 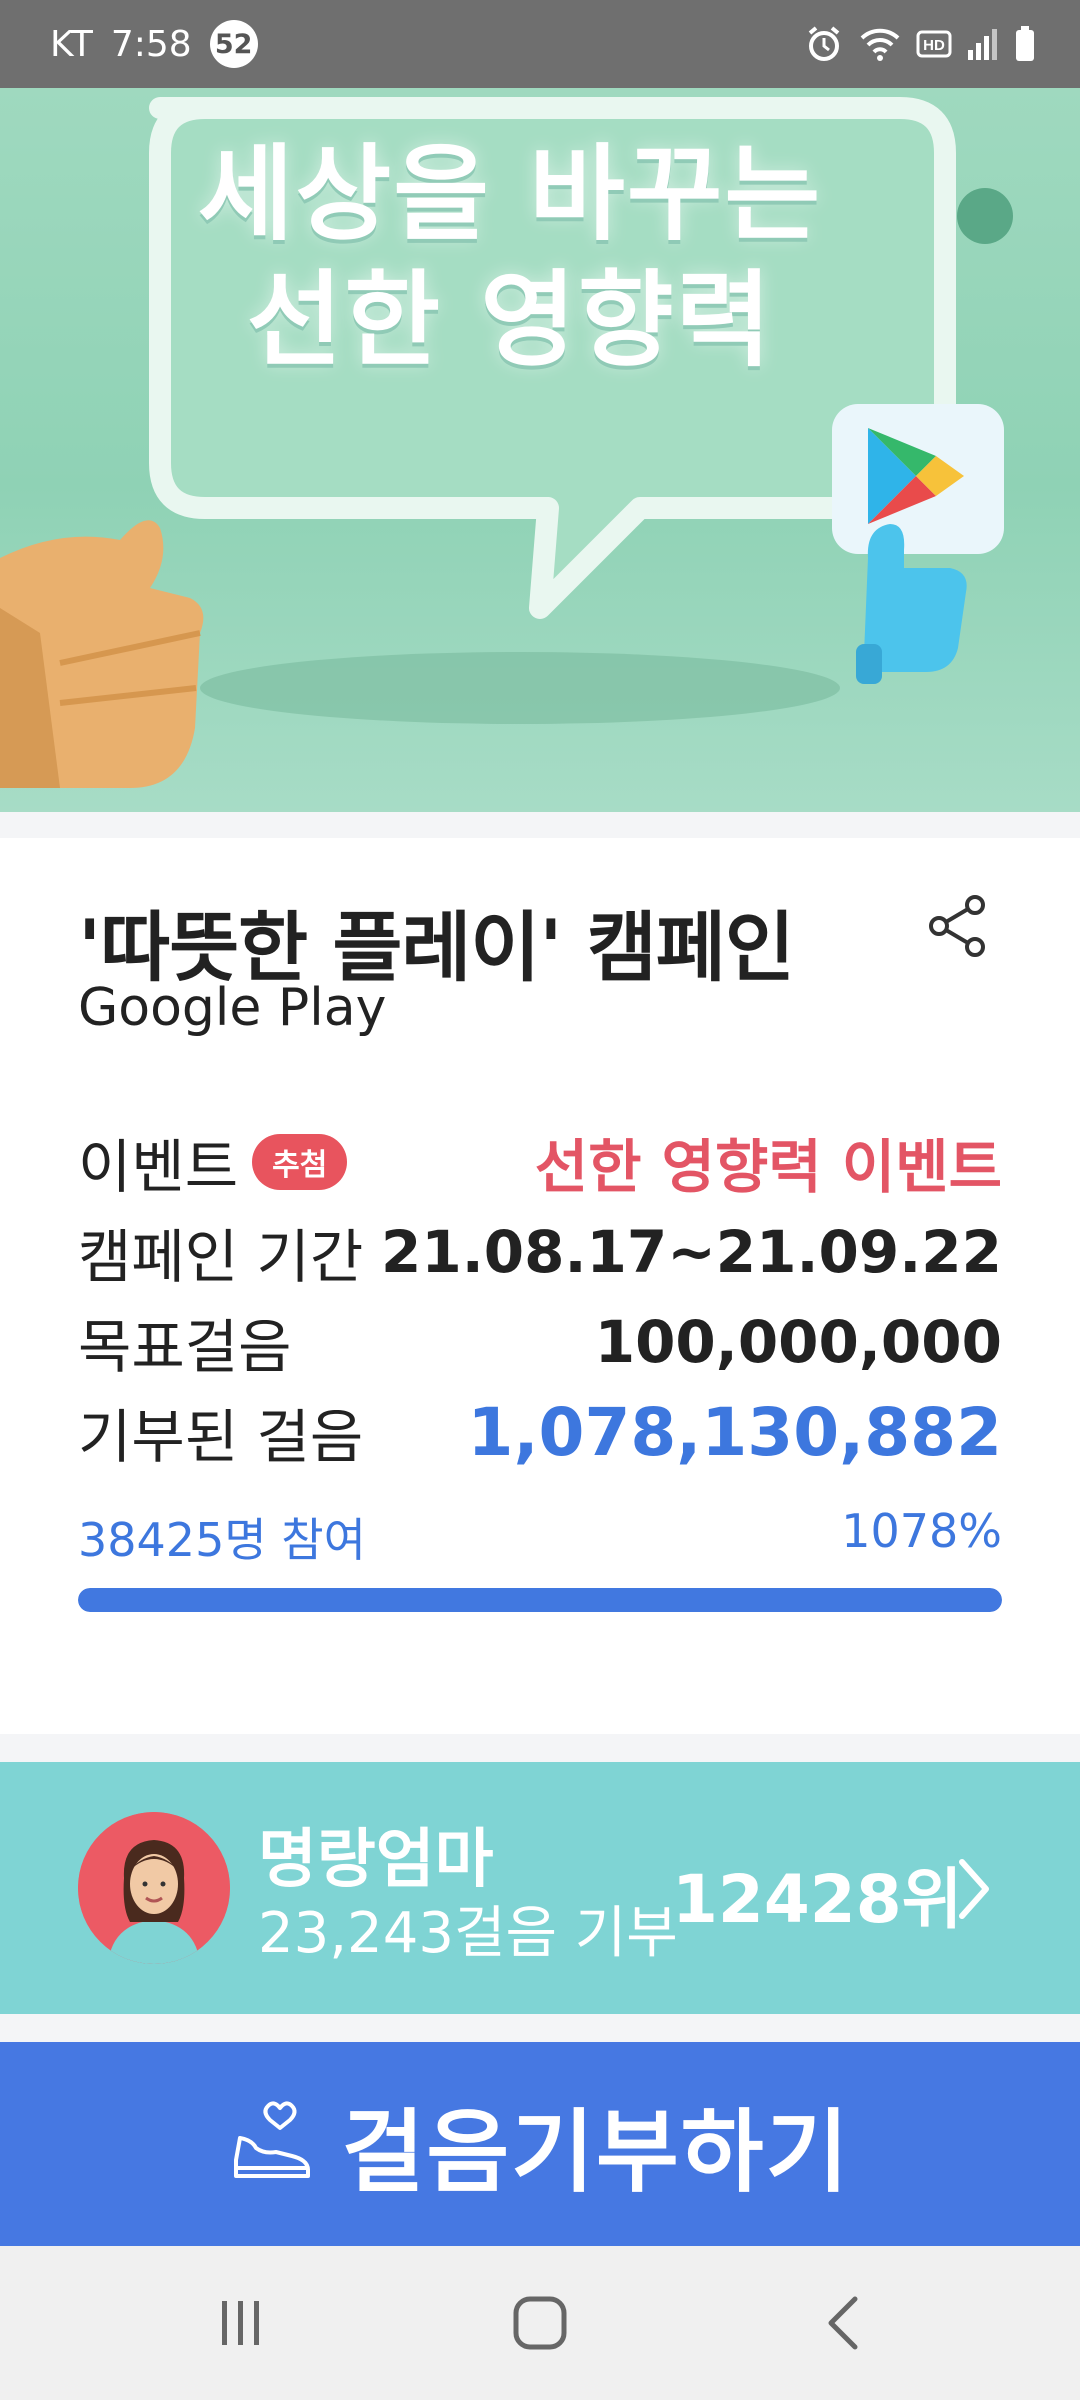 I want to click on chevron-right-icon, so click(x=974, y=1891).